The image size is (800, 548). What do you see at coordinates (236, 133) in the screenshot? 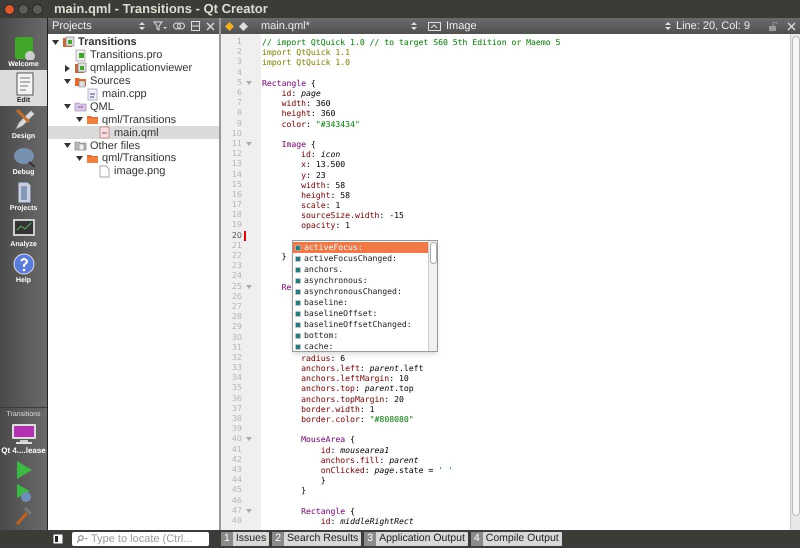
I see `line-number: 10` at bounding box center [236, 133].